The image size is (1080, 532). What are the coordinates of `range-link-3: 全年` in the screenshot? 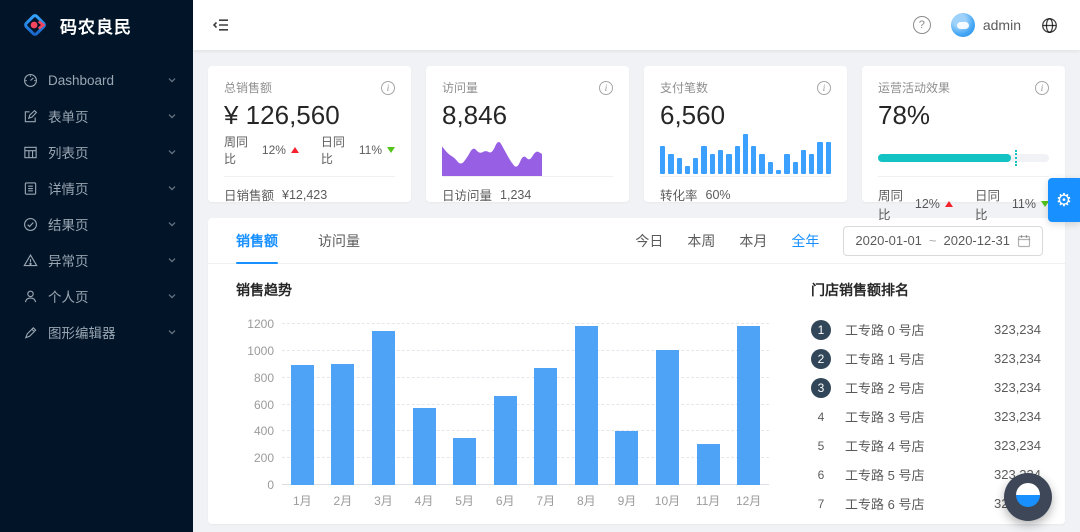 It's located at (805, 241).